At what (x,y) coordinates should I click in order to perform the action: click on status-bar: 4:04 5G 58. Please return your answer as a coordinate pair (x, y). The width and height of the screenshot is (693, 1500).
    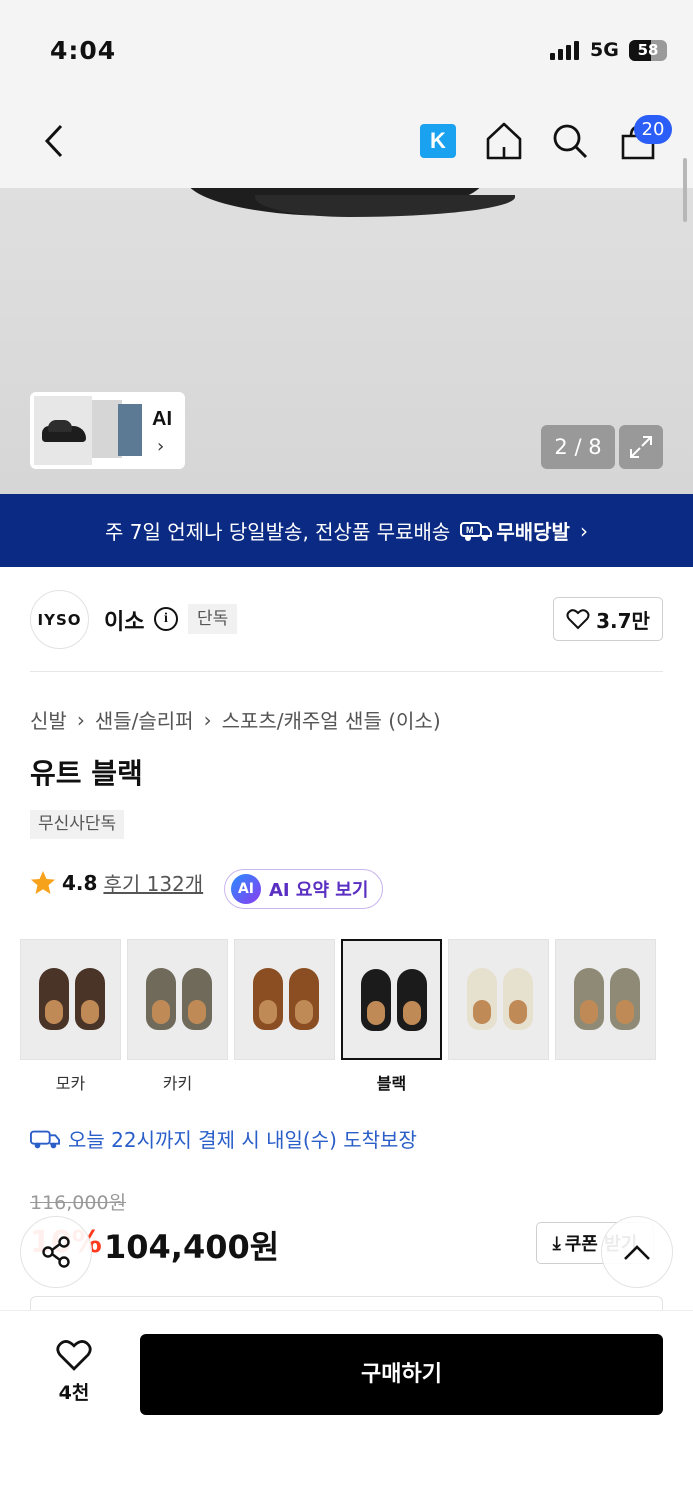
    Looking at the image, I should click on (346, 48).